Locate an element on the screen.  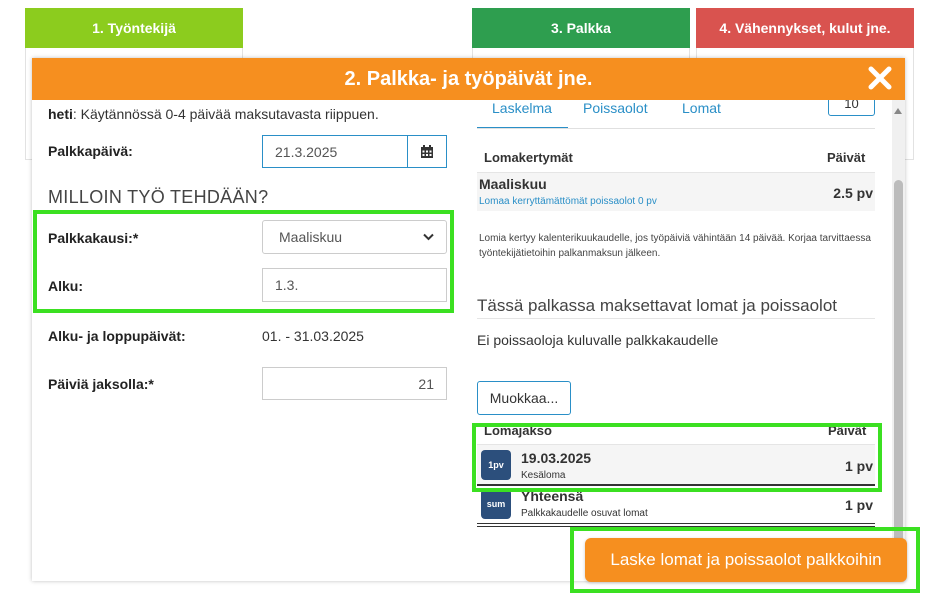
calendar-icon is located at coordinates (427, 151).